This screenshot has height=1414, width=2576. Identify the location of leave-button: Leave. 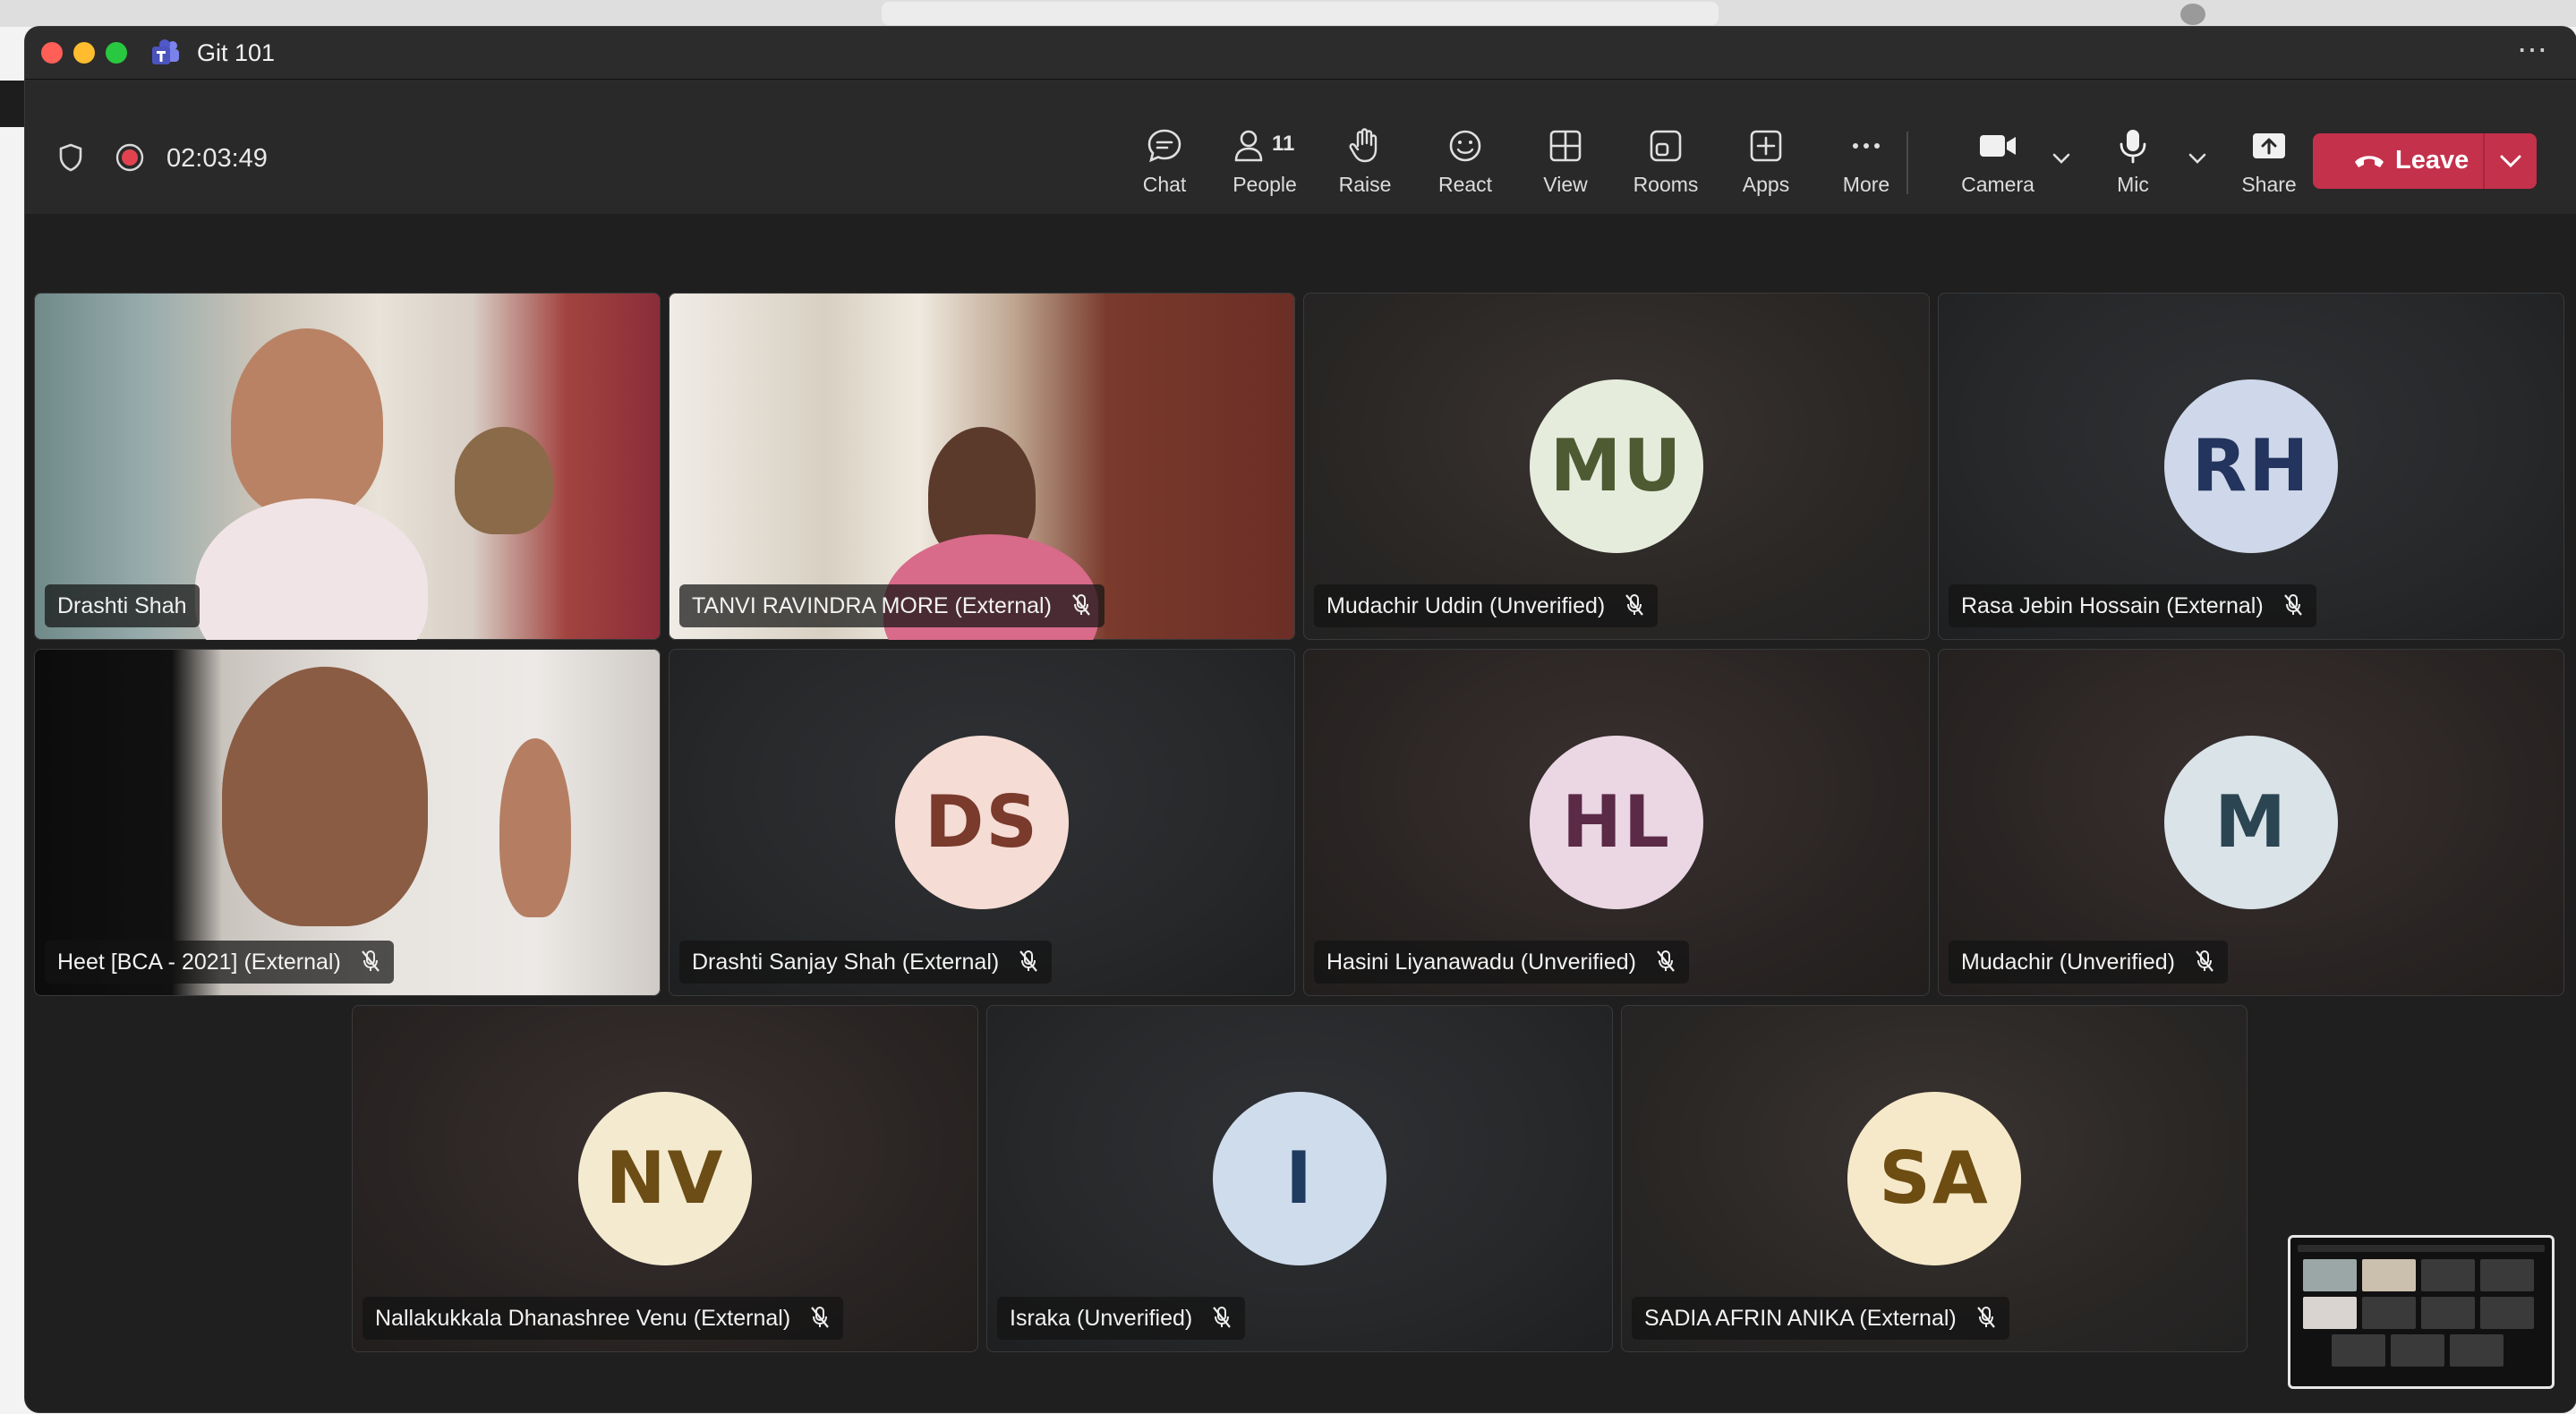
(2397, 161).